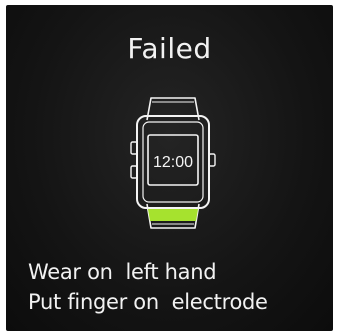 The image size is (337, 335). Describe the element at coordinates (173, 215) in the screenshot. I see `electrode-highlight` at that location.